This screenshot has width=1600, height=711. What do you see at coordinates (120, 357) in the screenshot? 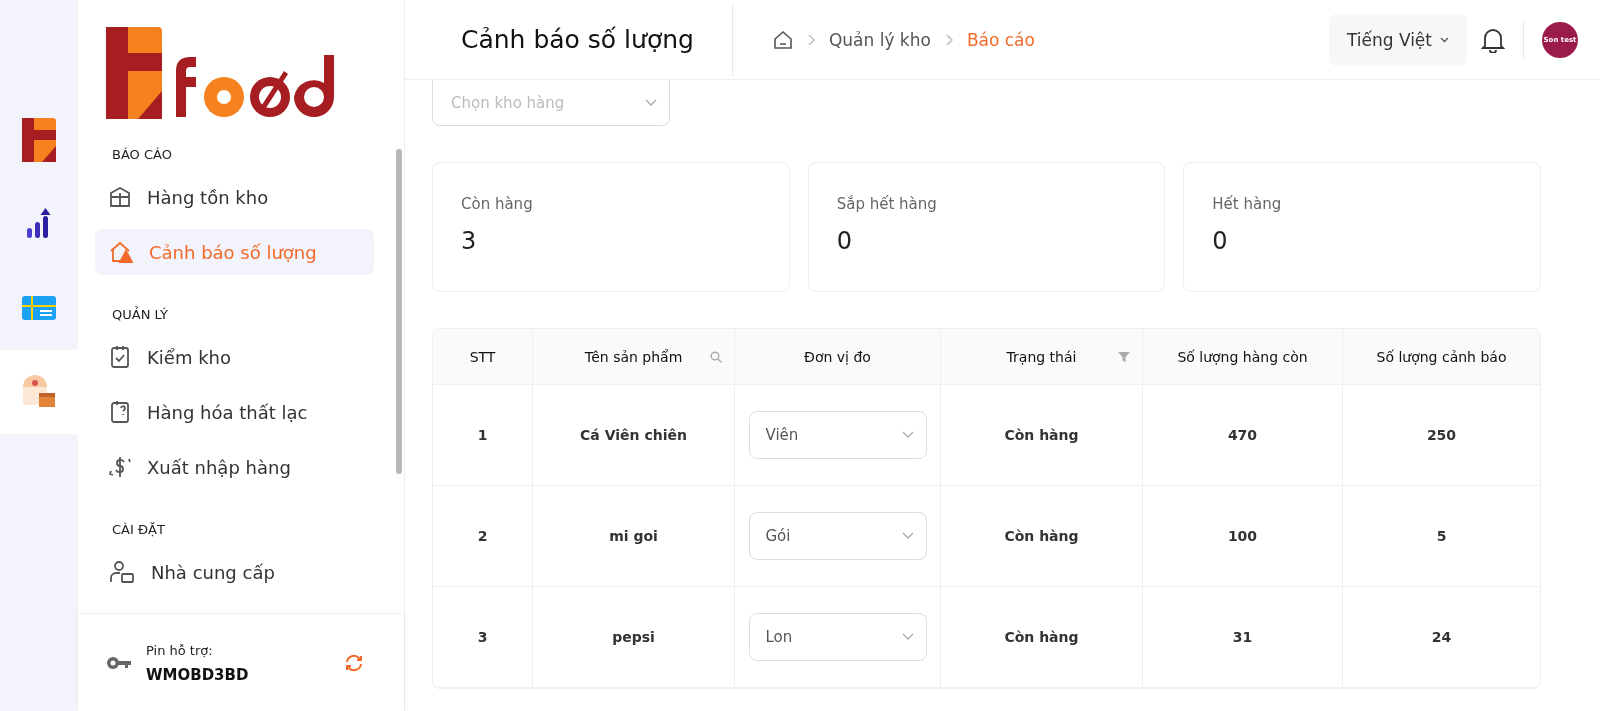
I see `clipboard-check-icon` at bounding box center [120, 357].